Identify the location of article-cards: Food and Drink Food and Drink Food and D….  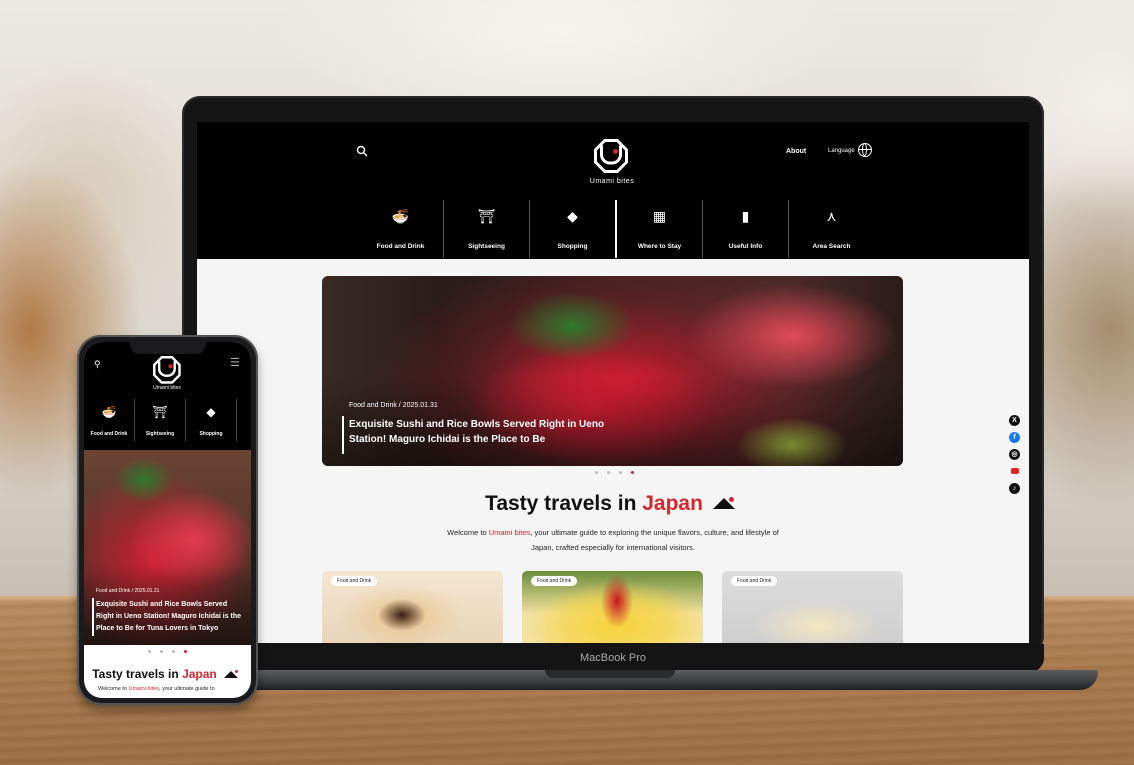
(612, 607).